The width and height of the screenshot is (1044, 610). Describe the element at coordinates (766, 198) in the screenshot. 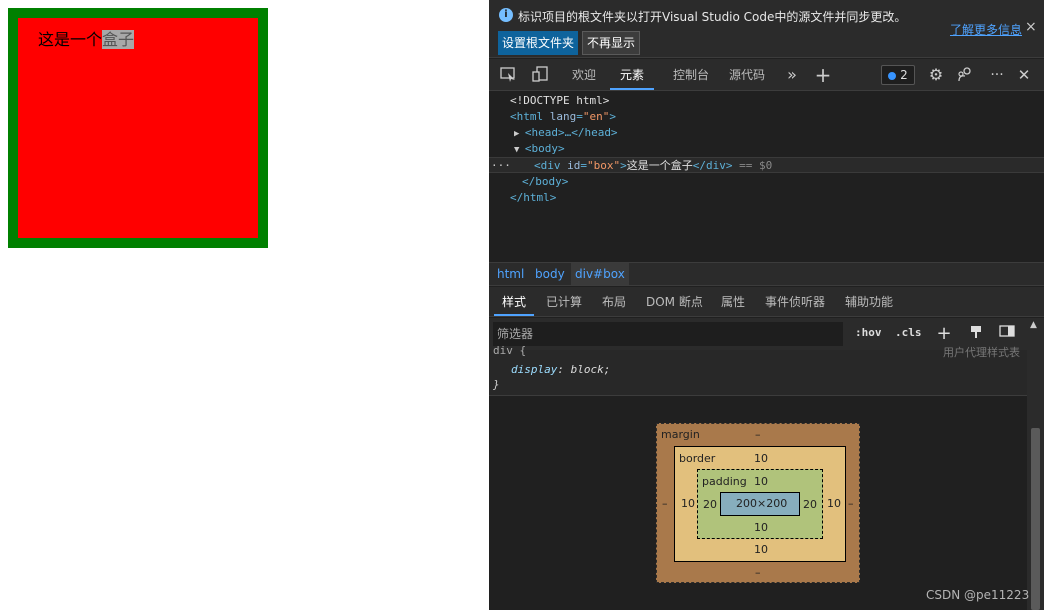

I see `dom-line-html-close: </html>` at that location.